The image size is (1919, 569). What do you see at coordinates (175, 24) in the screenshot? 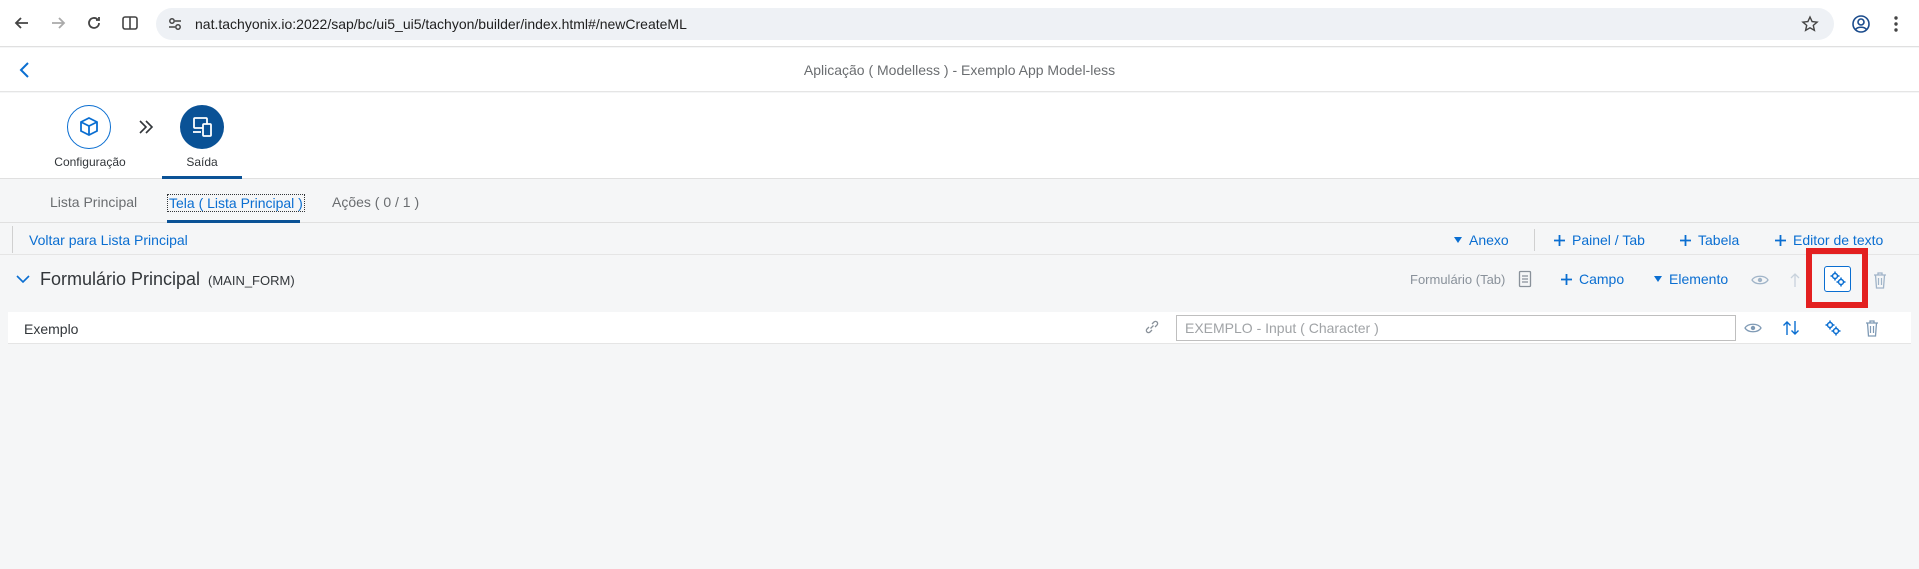
I see `site-info-icon` at bounding box center [175, 24].